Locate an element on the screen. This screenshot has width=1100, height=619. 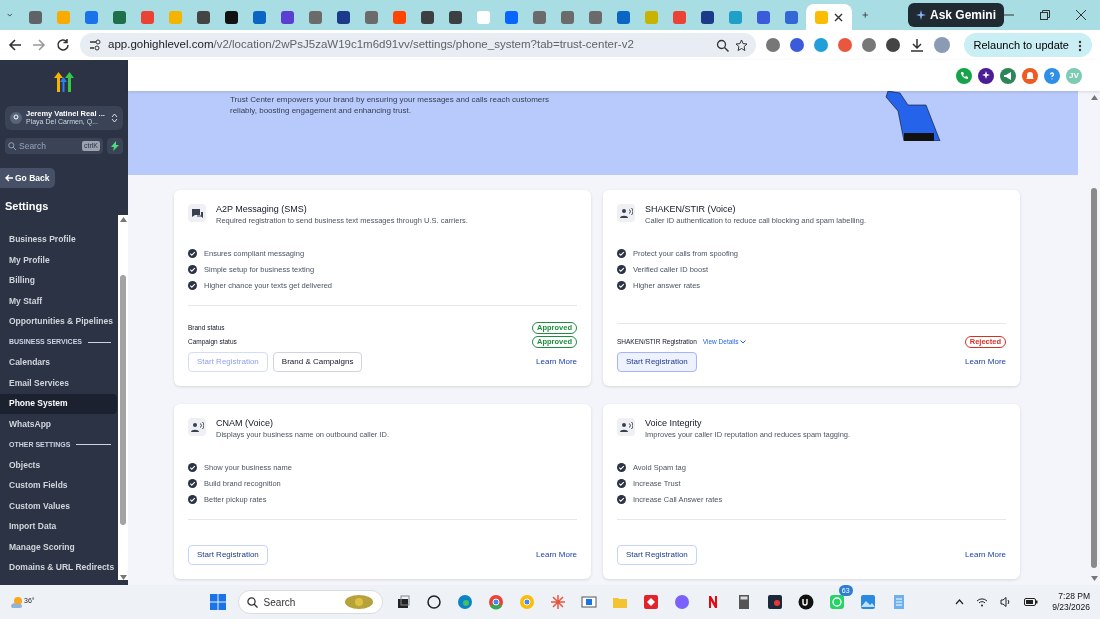
windows-icon is located at coordinates (217, 602).